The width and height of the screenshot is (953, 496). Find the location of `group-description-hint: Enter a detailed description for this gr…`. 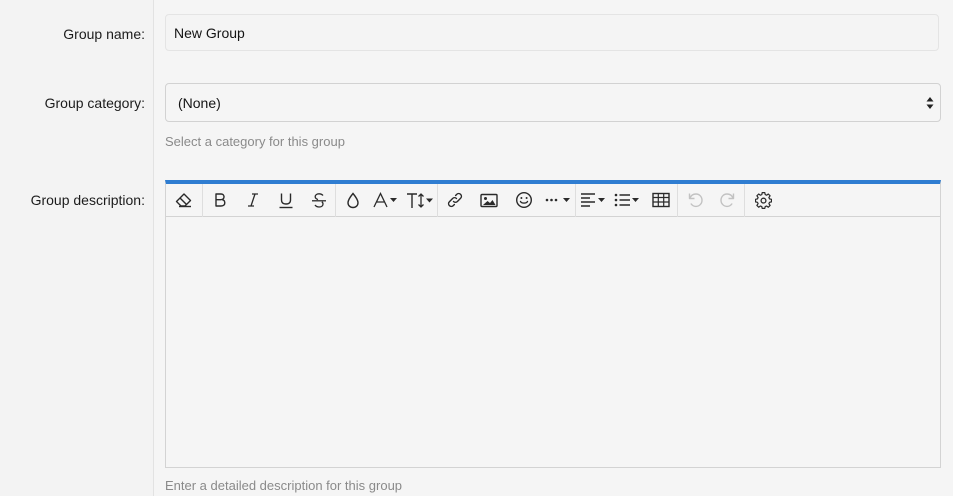

group-description-hint: Enter a detailed description for this gr… is located at coordinates (284, 485).